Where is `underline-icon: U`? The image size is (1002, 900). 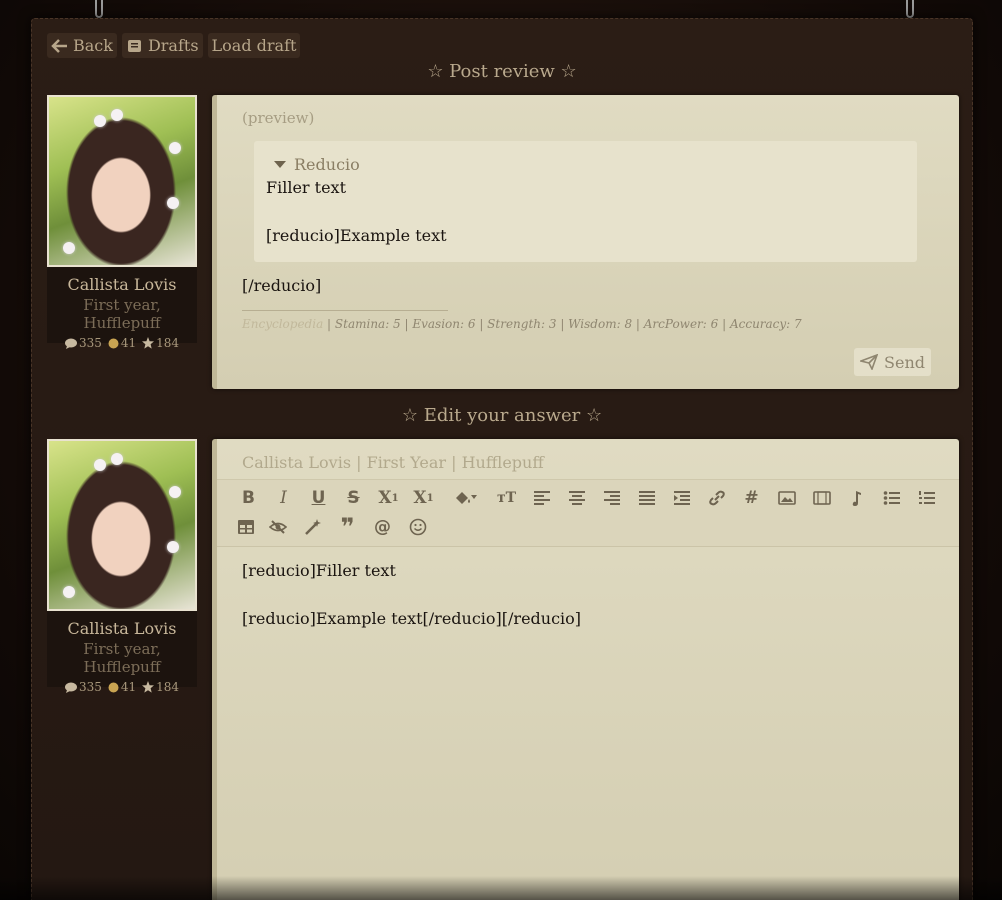
underline-icon: U is located at coordinates (318, 498).